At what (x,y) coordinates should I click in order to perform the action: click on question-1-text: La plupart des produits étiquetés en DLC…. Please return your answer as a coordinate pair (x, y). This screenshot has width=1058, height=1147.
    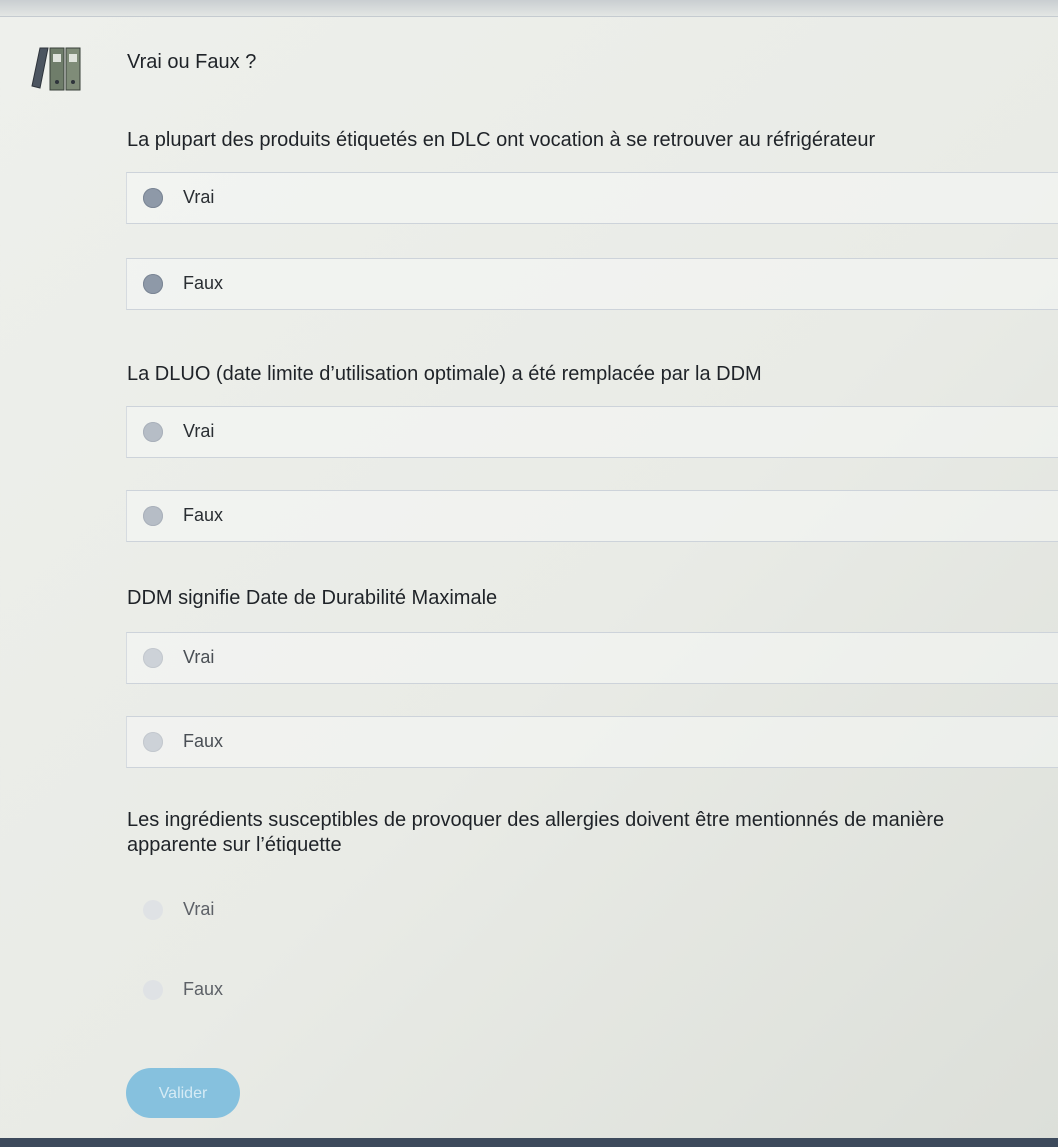
    Looking at the image, I should click on (501, 140).